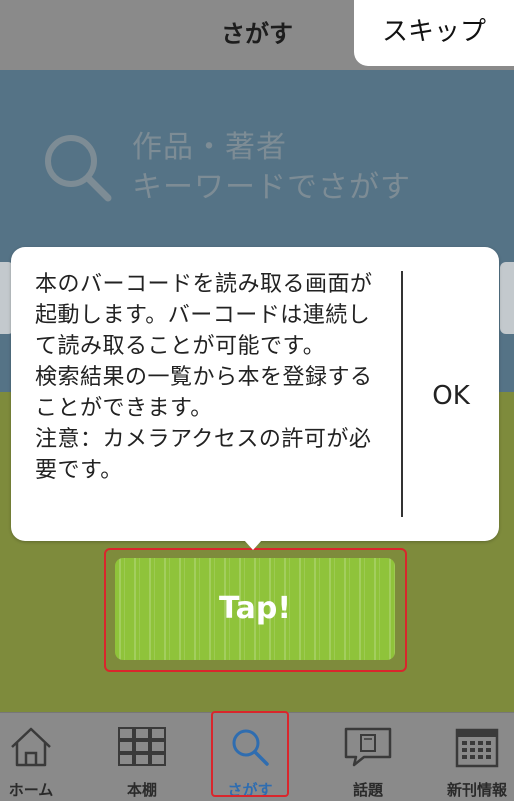 This screenshot has width=514, height=801. I want to click on search-field-edge-right, so click(507, 298).